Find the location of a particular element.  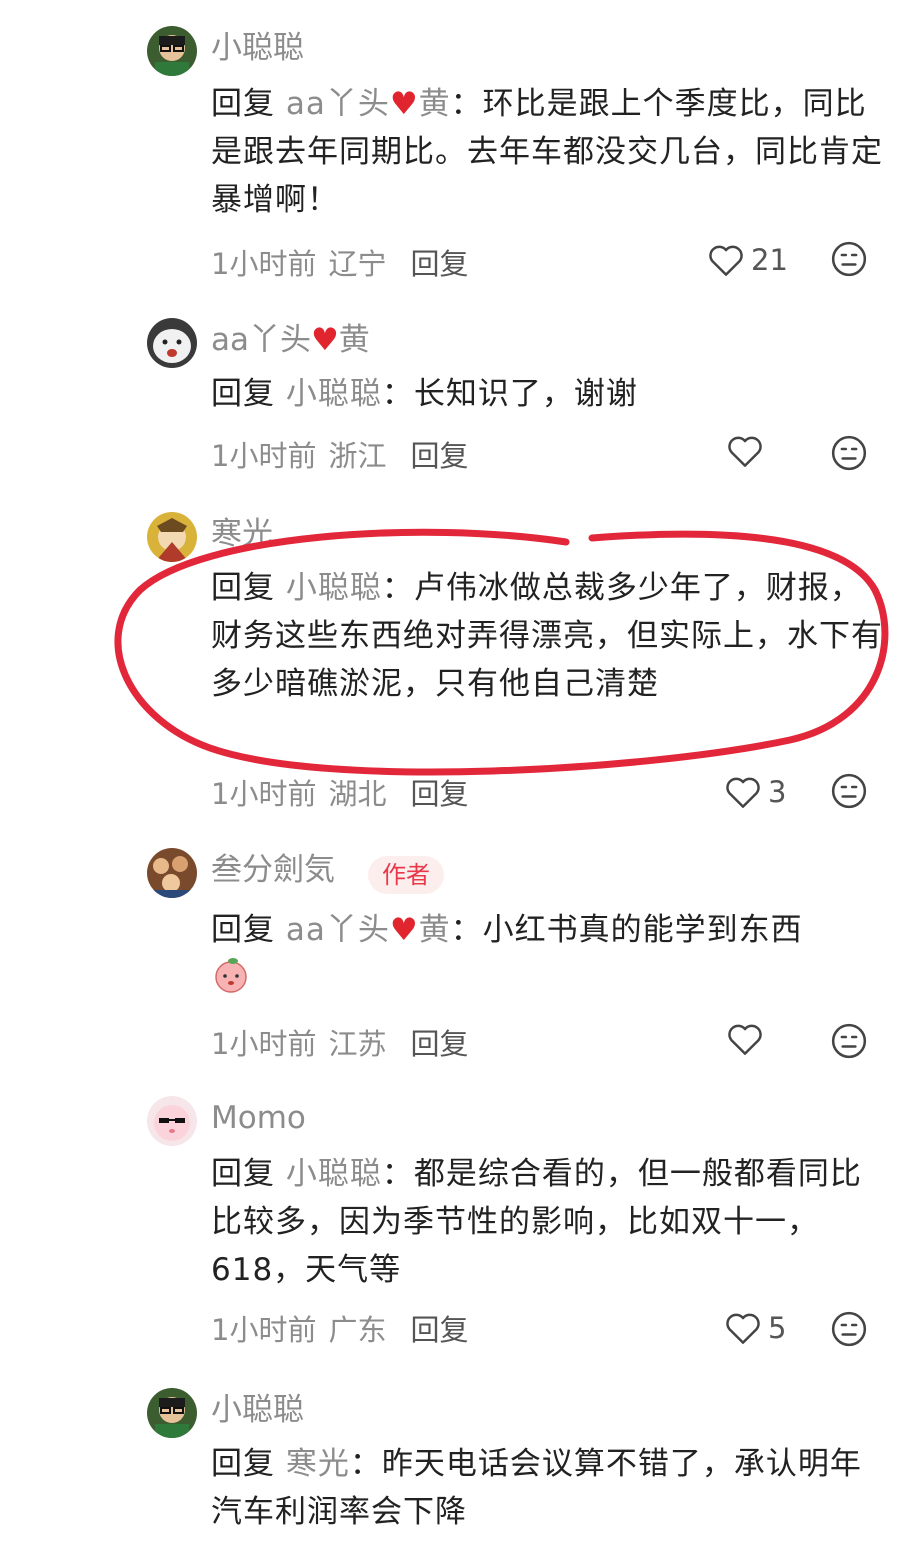

comment-content: ：小红书真的能学到东西 is located at coordinates (626, 930).